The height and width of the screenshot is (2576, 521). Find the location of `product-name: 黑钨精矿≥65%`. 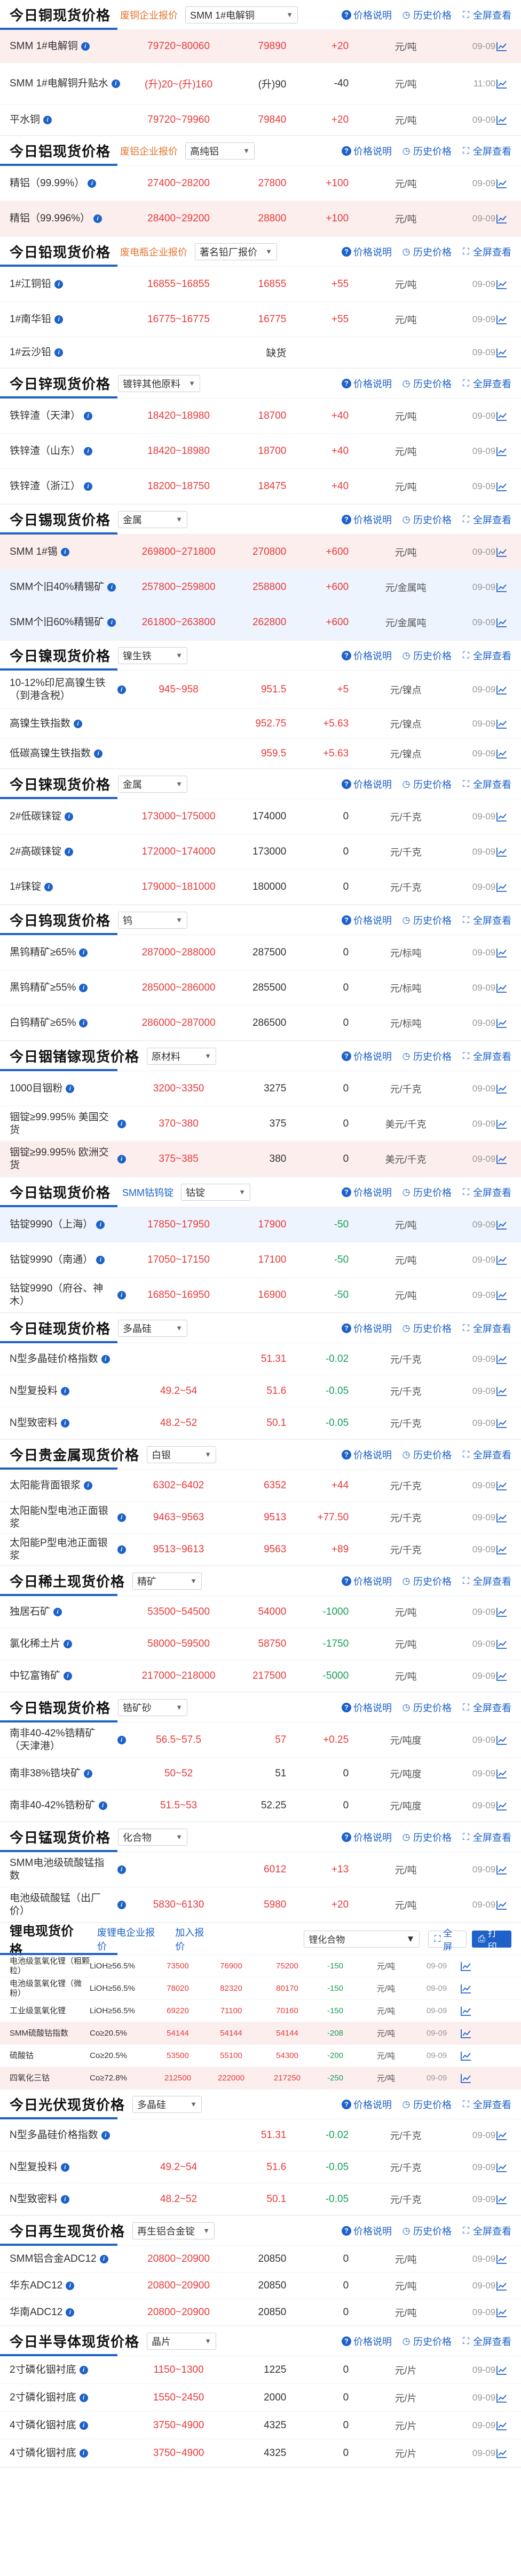

product-name: 黑钨精矿≥65% is located at coordinates (43, 952).